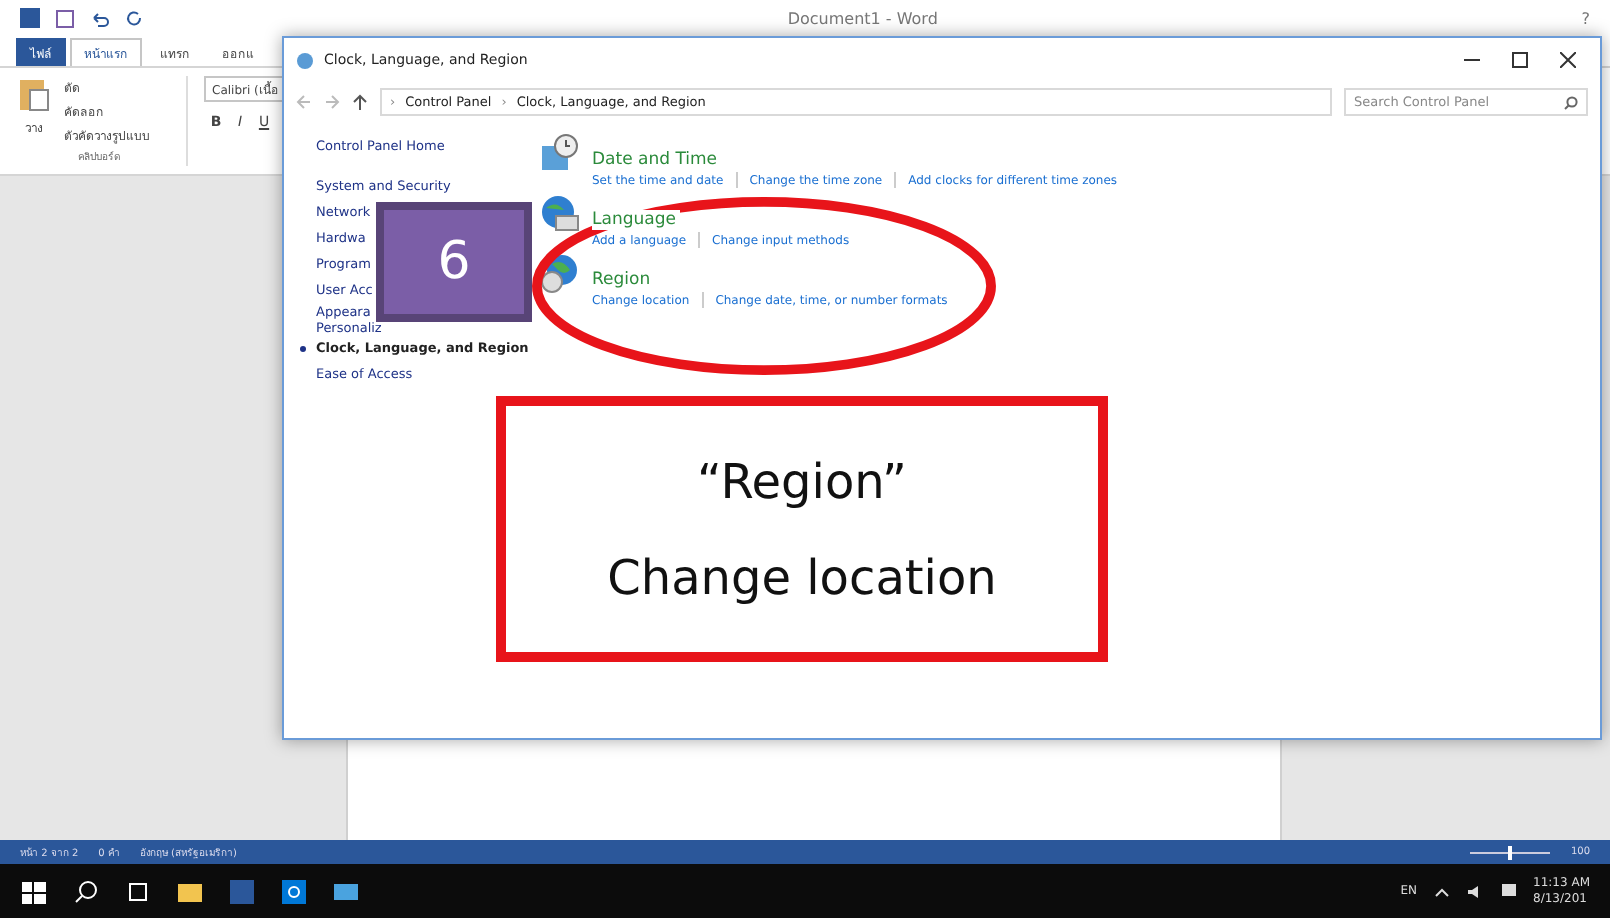 The height and width of the screenshot is (918, 1610). Describe the element at coordinates (1441, 891) in the screenshot. I see `chevron-up-icon` at that location.